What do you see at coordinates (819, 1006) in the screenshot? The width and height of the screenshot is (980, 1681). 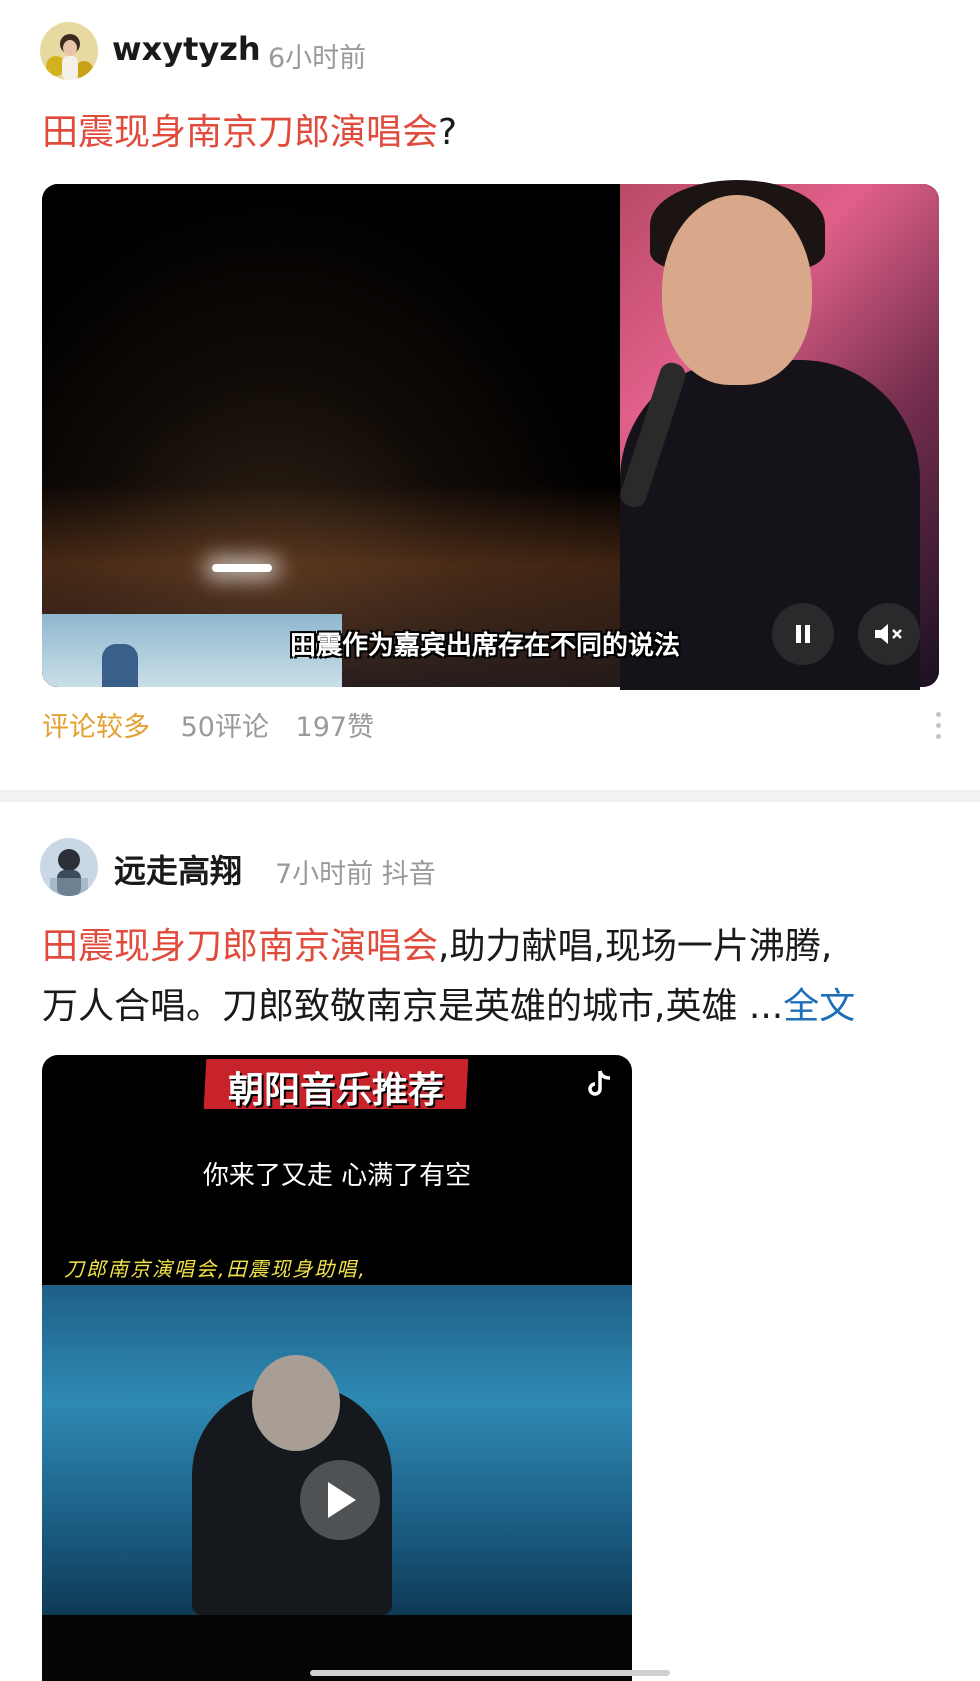 I see `read-more-link: 全文` at bounding box center [819, 1006].